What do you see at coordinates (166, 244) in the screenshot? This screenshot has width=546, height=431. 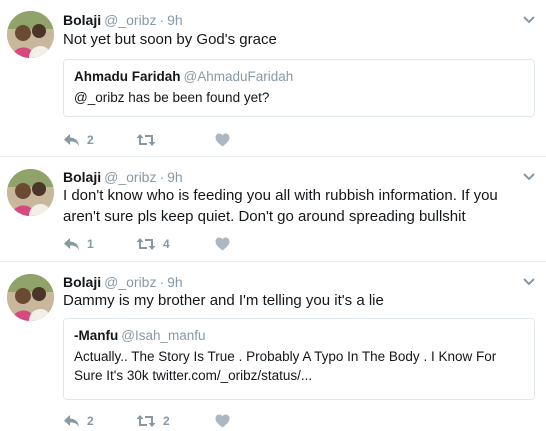 I see `retweet-count: 4` at bounding box center [166, 244].